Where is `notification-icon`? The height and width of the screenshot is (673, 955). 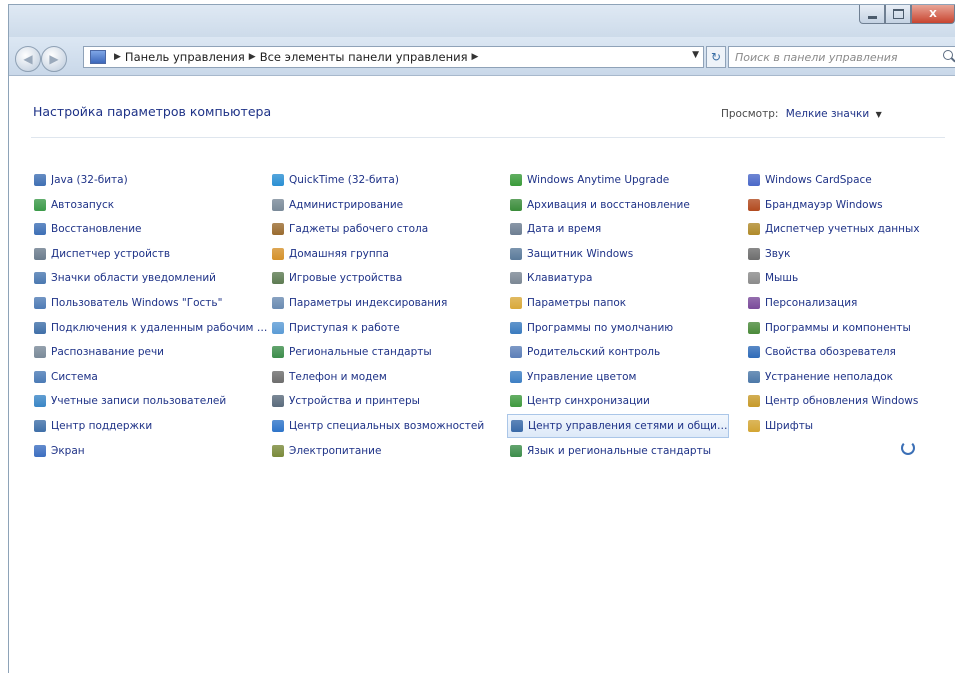
notification-icon is located at coordinates (40, 278).